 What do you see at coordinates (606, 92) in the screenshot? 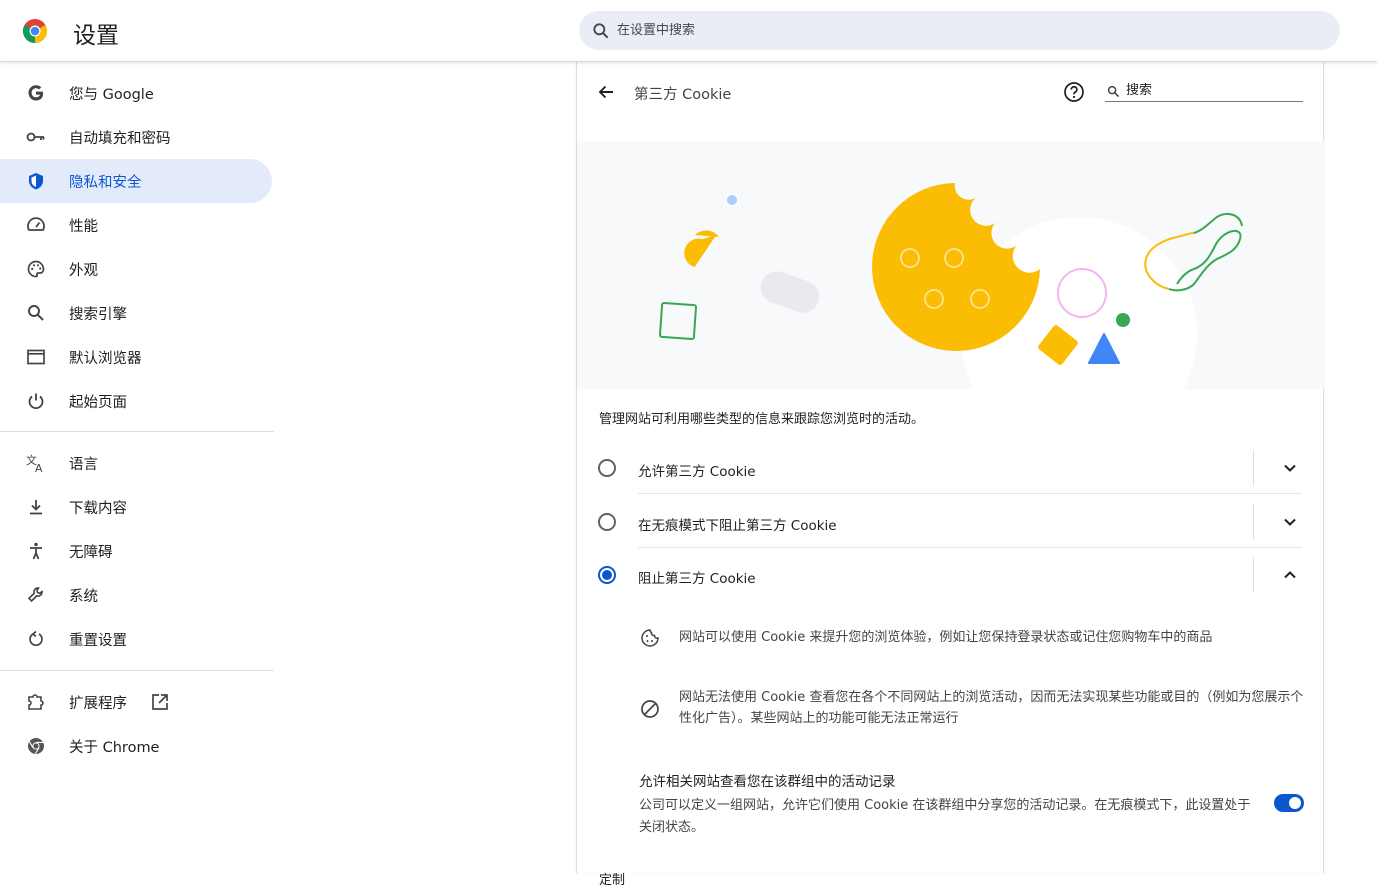
I see `back-arrow-icon` at bounding box center [606, 92].